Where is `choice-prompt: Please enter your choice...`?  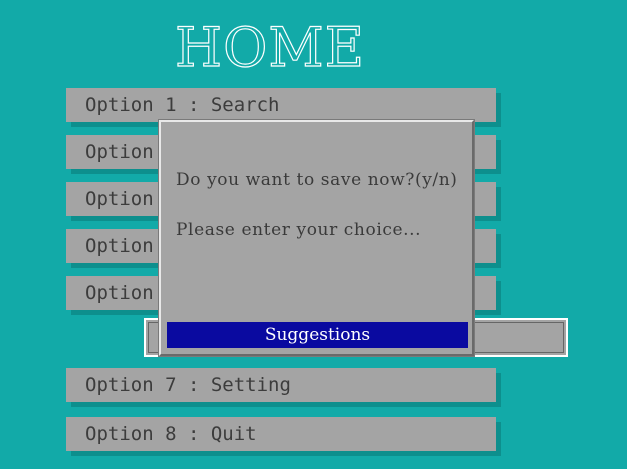 choice-prompt: Please enter your choice... is located at coordinates (298, 230).